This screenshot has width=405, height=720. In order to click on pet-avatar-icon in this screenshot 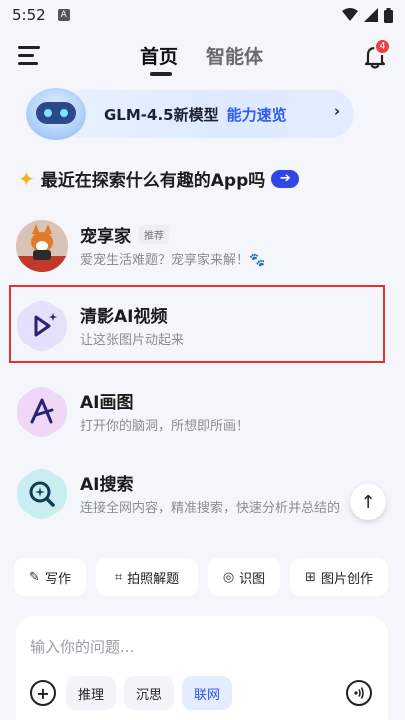, I will do `click(42, 246)`.